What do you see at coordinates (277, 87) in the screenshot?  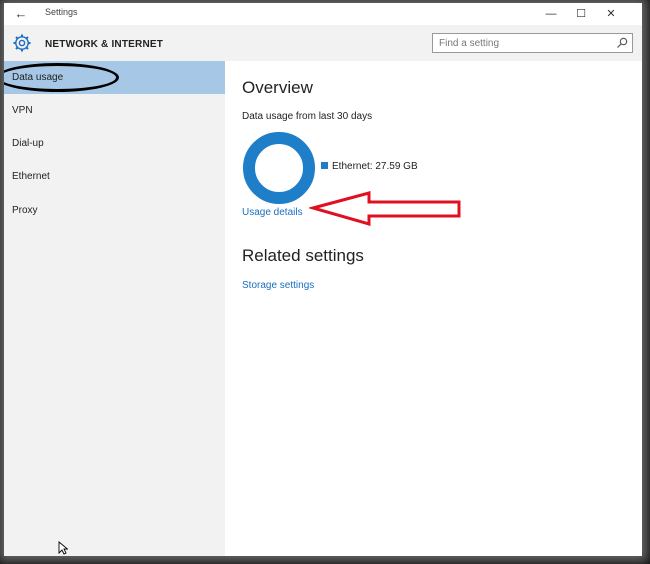 I see `overview-heading: Overview` at bounding box center [277, 87].